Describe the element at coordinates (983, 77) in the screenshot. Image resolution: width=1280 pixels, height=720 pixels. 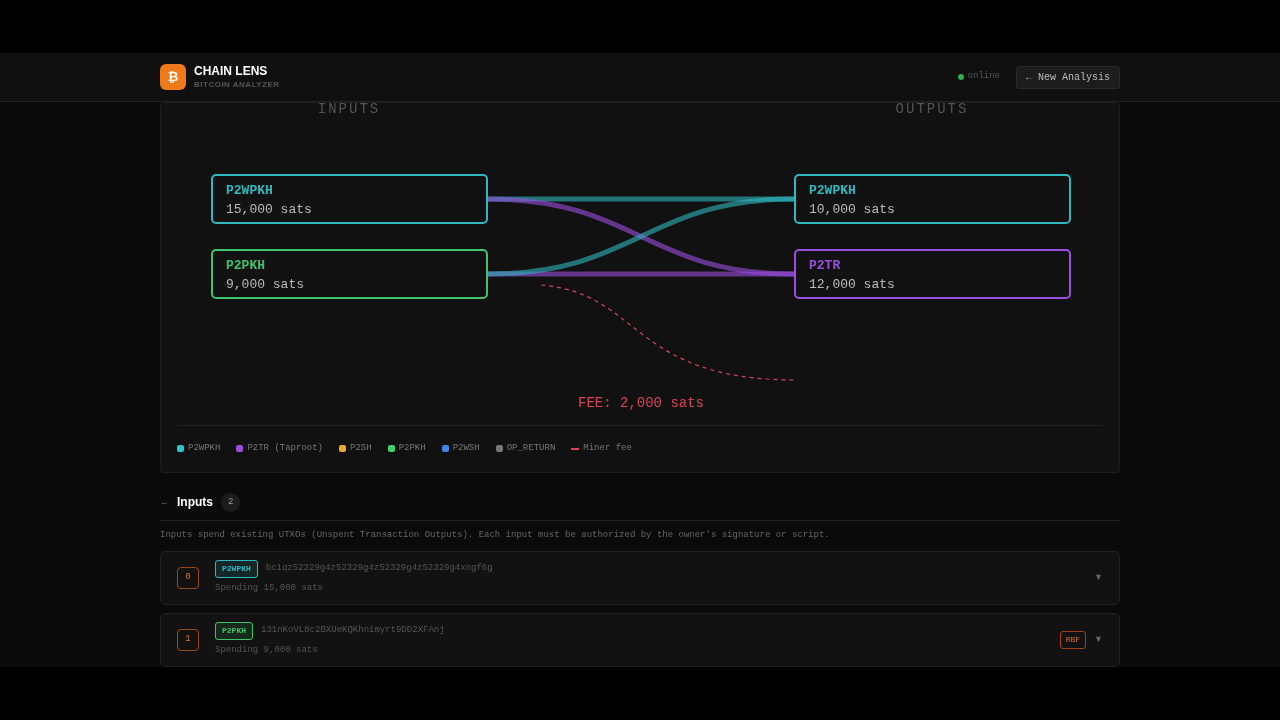
I see `status-label: online` at that location.